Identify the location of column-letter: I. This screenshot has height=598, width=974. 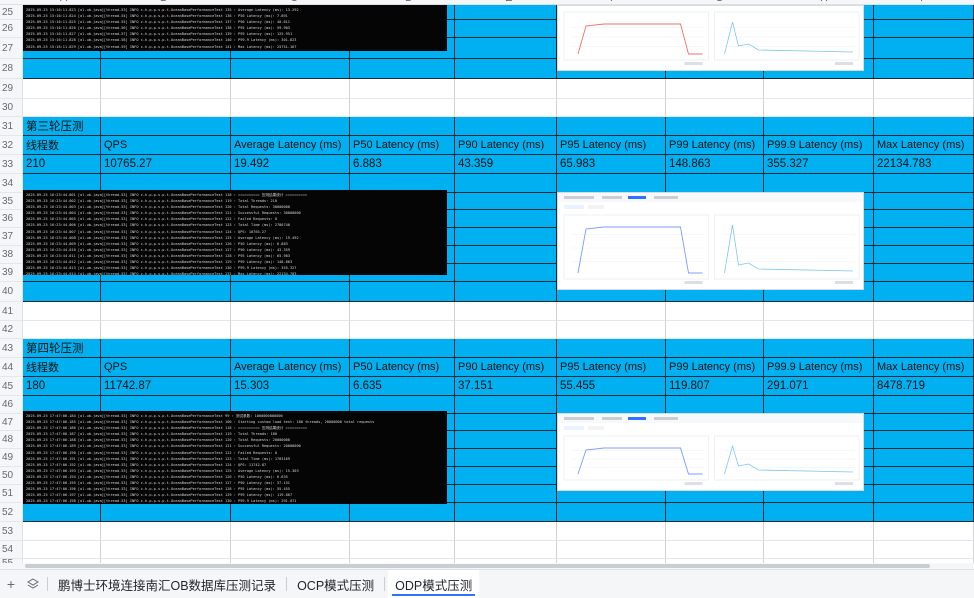
(921, 2).